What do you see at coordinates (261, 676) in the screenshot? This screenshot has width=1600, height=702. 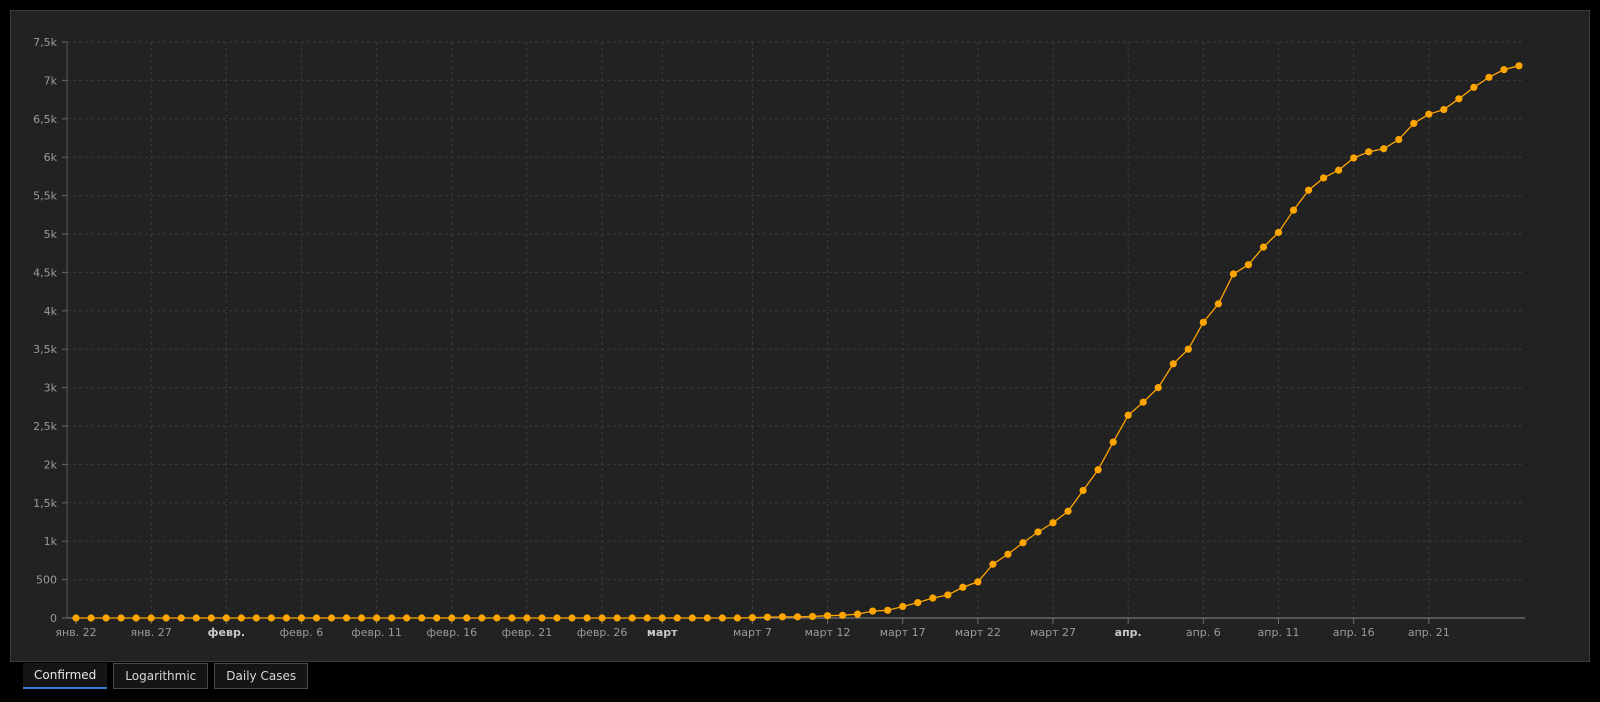 I see `tab-daily-cases: Daily Cases` at bounding box center [261, 676].